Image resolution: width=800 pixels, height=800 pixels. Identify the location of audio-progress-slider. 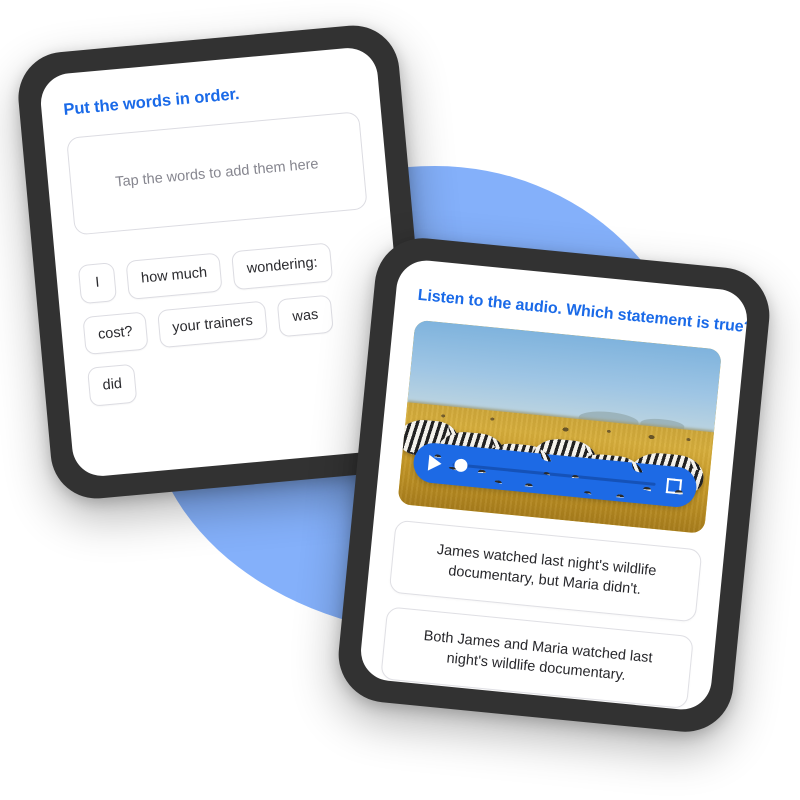
(554, 475).